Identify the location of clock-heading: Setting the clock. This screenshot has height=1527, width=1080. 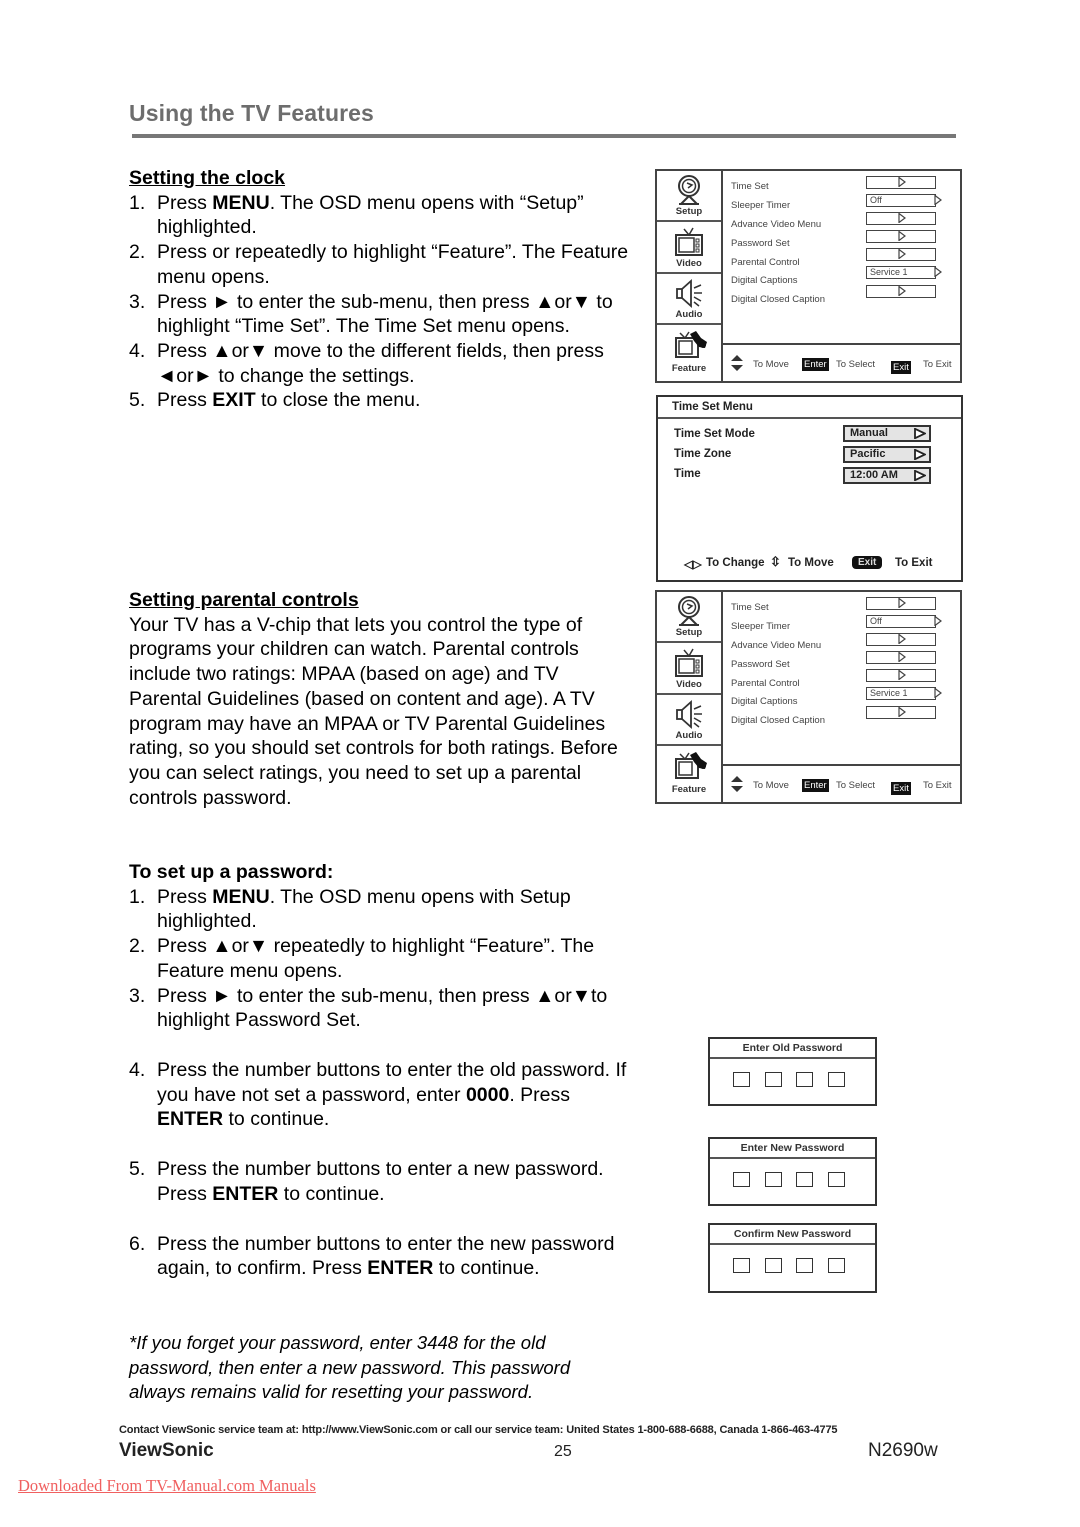
(207, 178).